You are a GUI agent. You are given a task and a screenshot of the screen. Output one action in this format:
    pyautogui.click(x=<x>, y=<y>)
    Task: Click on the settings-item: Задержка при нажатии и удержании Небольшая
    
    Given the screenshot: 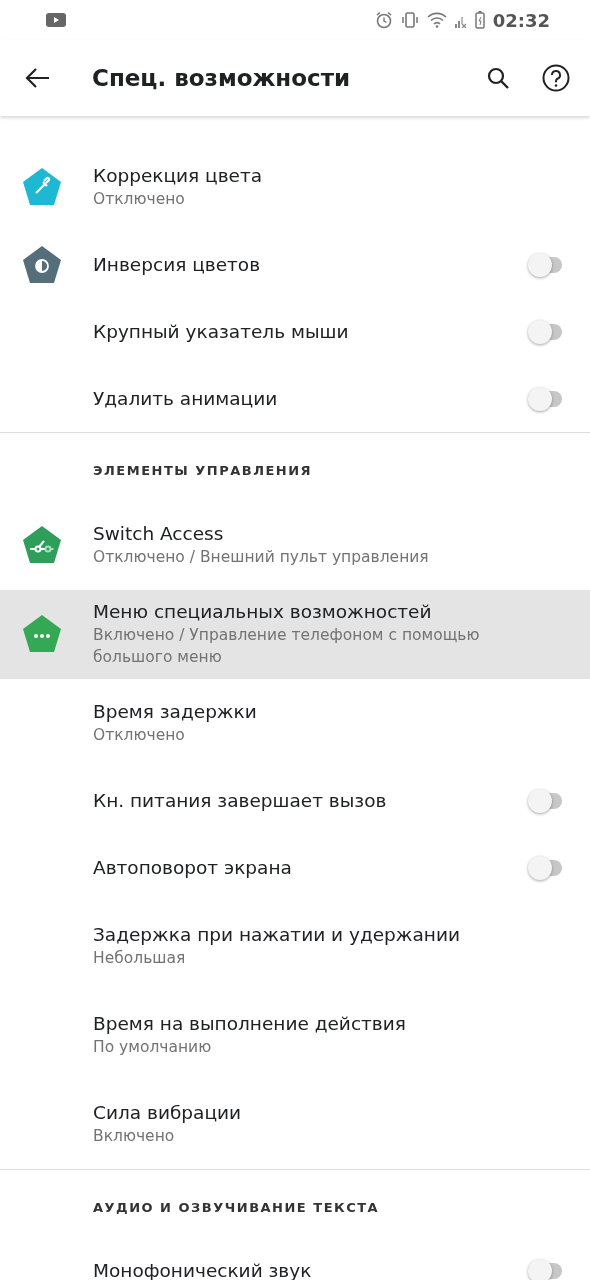 What is the action you would take?
    pyautogui.click(x=295, y=946)
    